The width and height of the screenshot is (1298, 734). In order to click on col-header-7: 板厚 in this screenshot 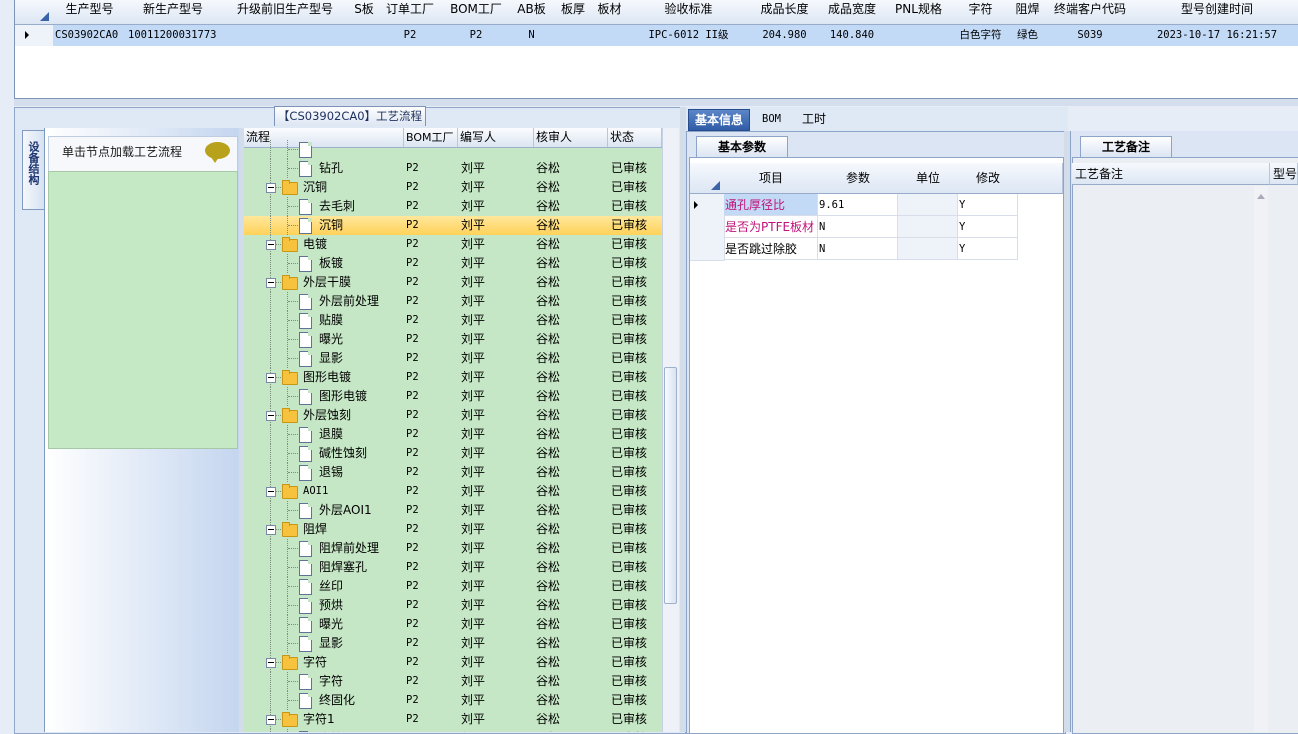, I will do `click(573, 12)`.